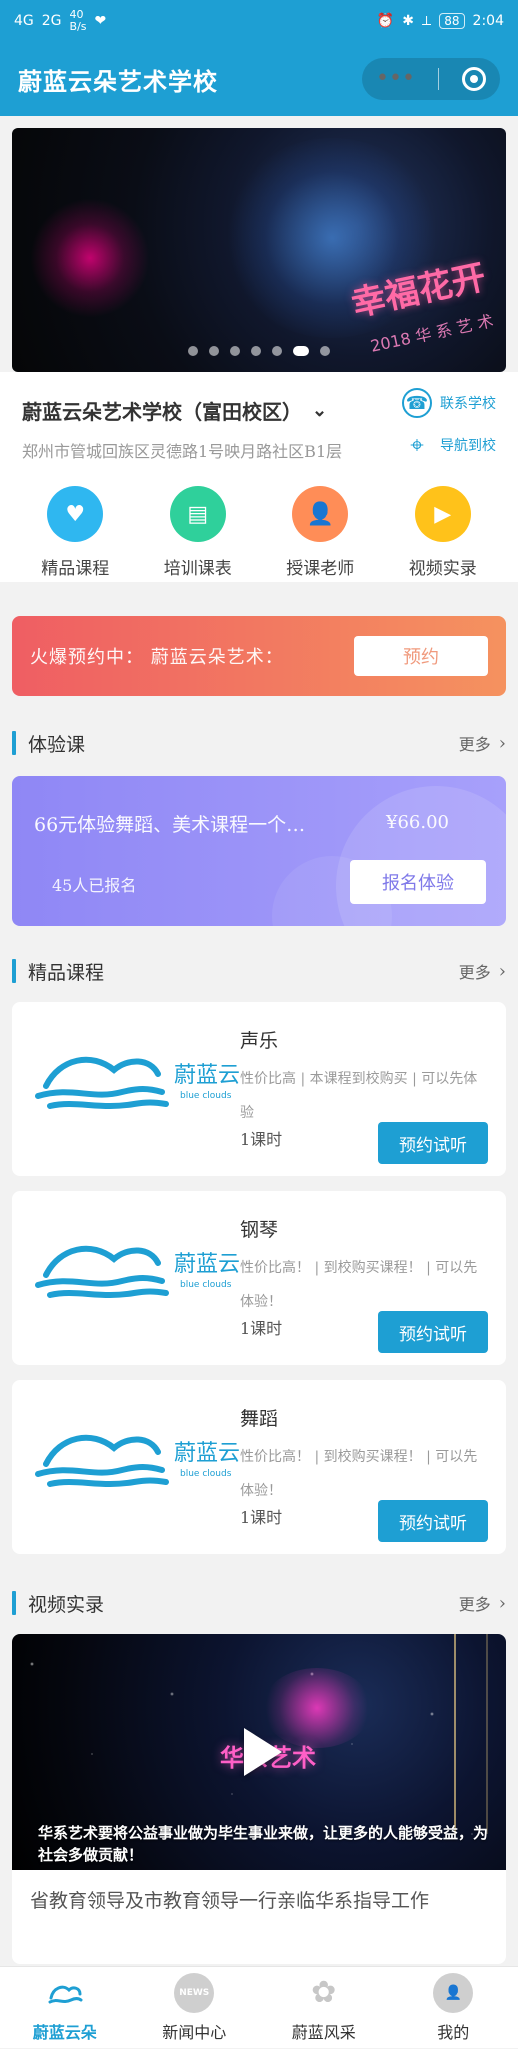 Image resolution: width=518 pixels, height=2049 pixels. What do you see at coordinates (431, 79) in the screenshot?
I see `mini-program-capsule: •••` at bounding box center [431, 79].